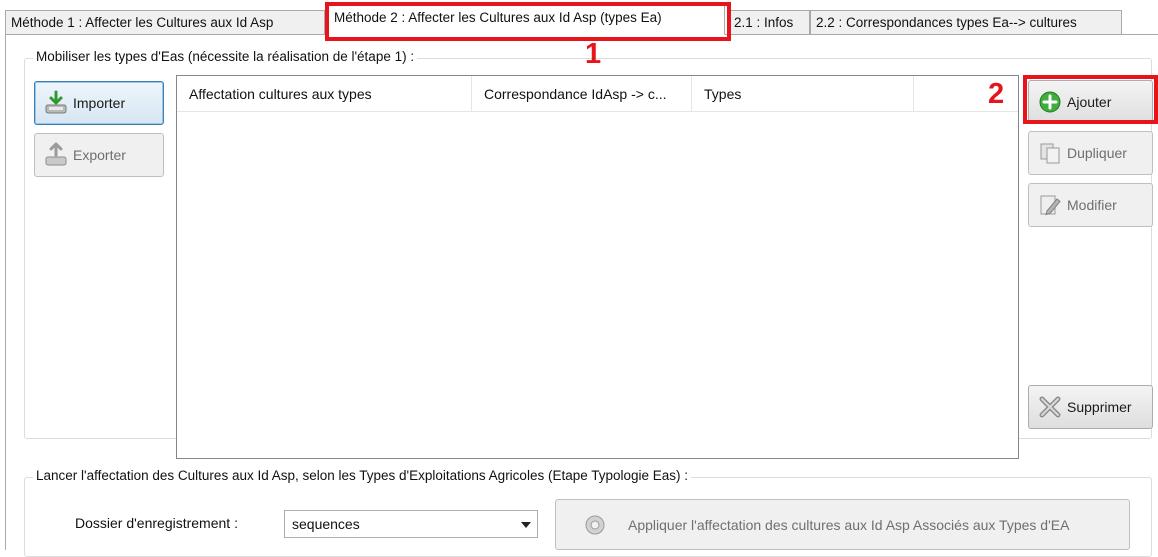 This screenshot has width=1158, height=557. I want to click on export-icon, so click(56, 155).